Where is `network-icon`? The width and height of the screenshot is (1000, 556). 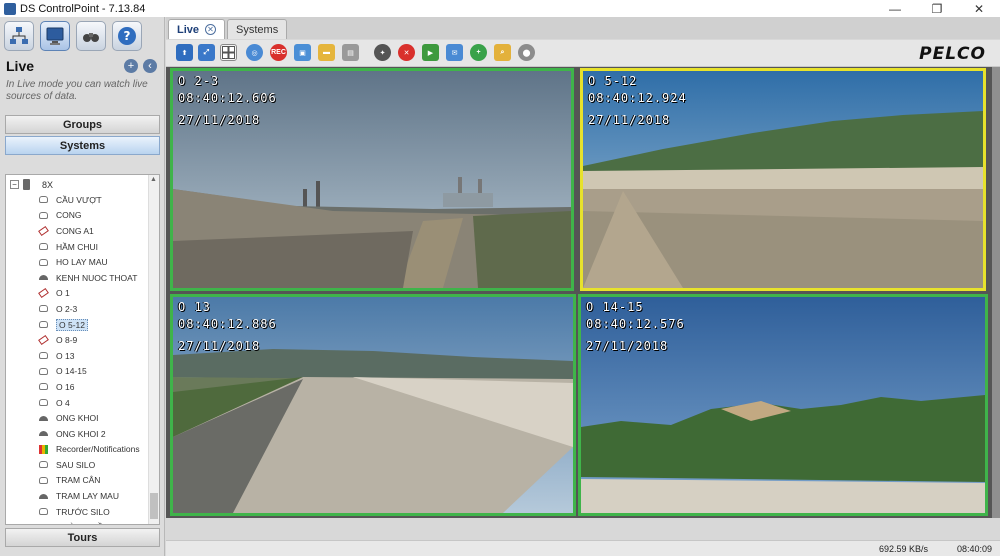 network-icon is located at coordinates (19, 35).